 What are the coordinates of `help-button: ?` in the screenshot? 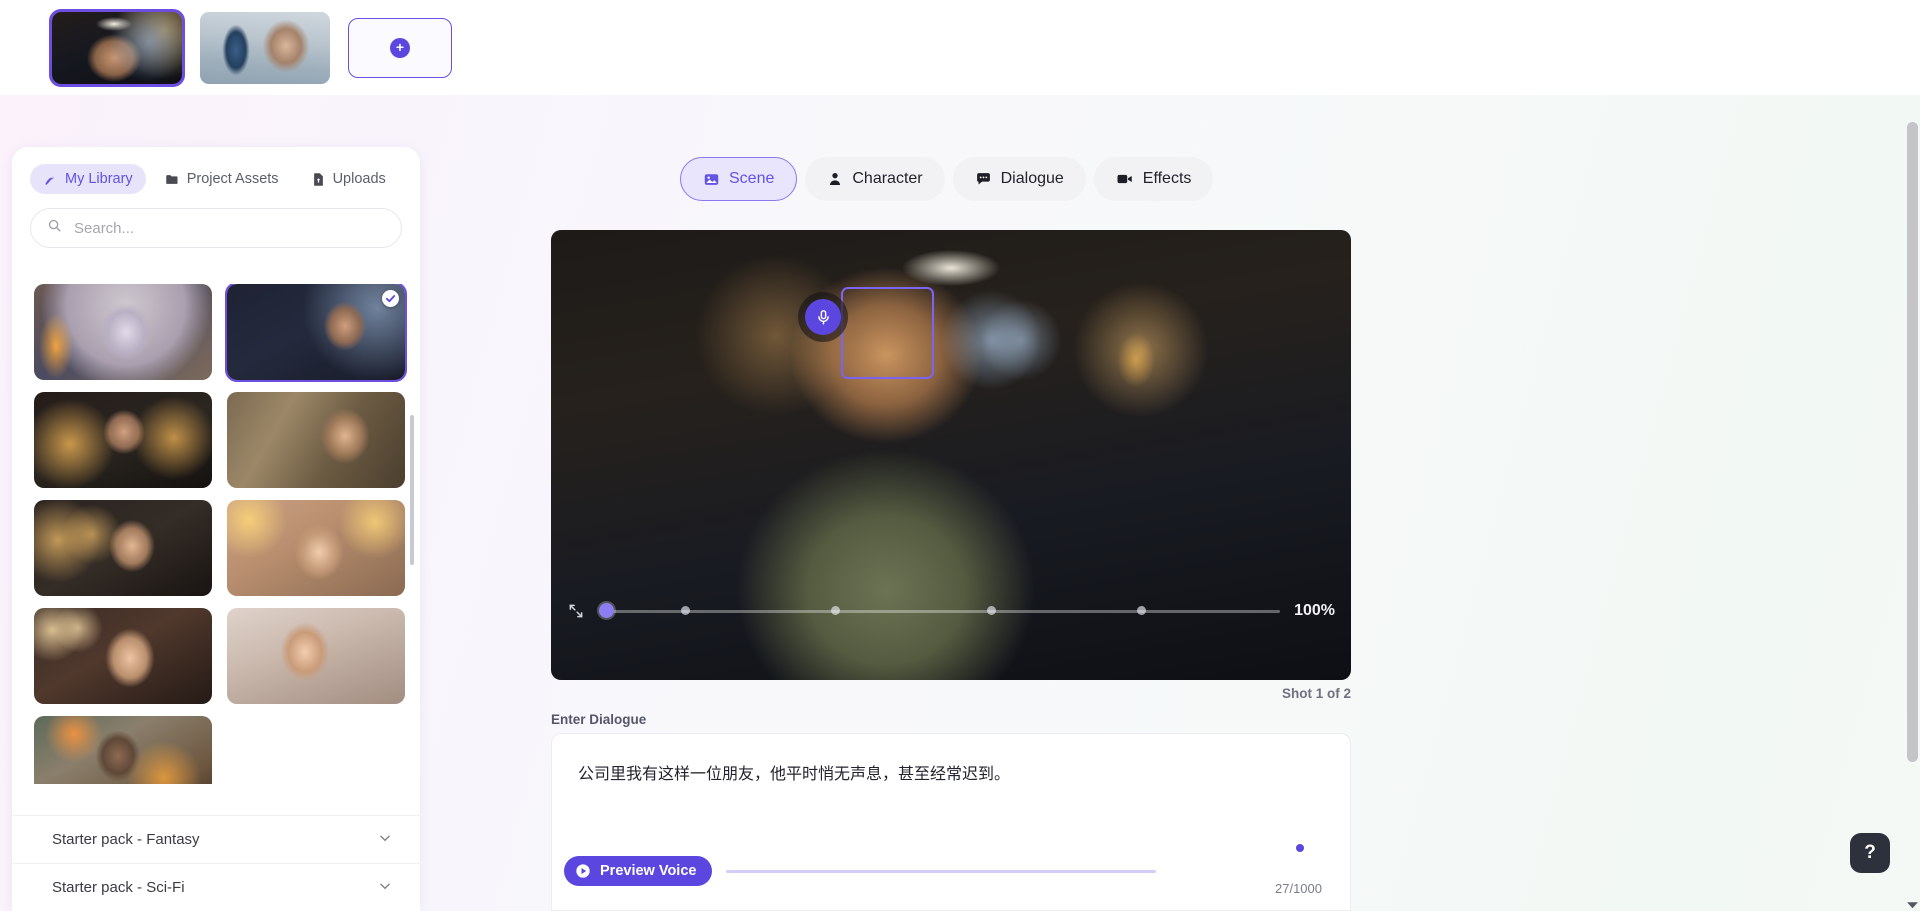 It's located at (1870, 853).